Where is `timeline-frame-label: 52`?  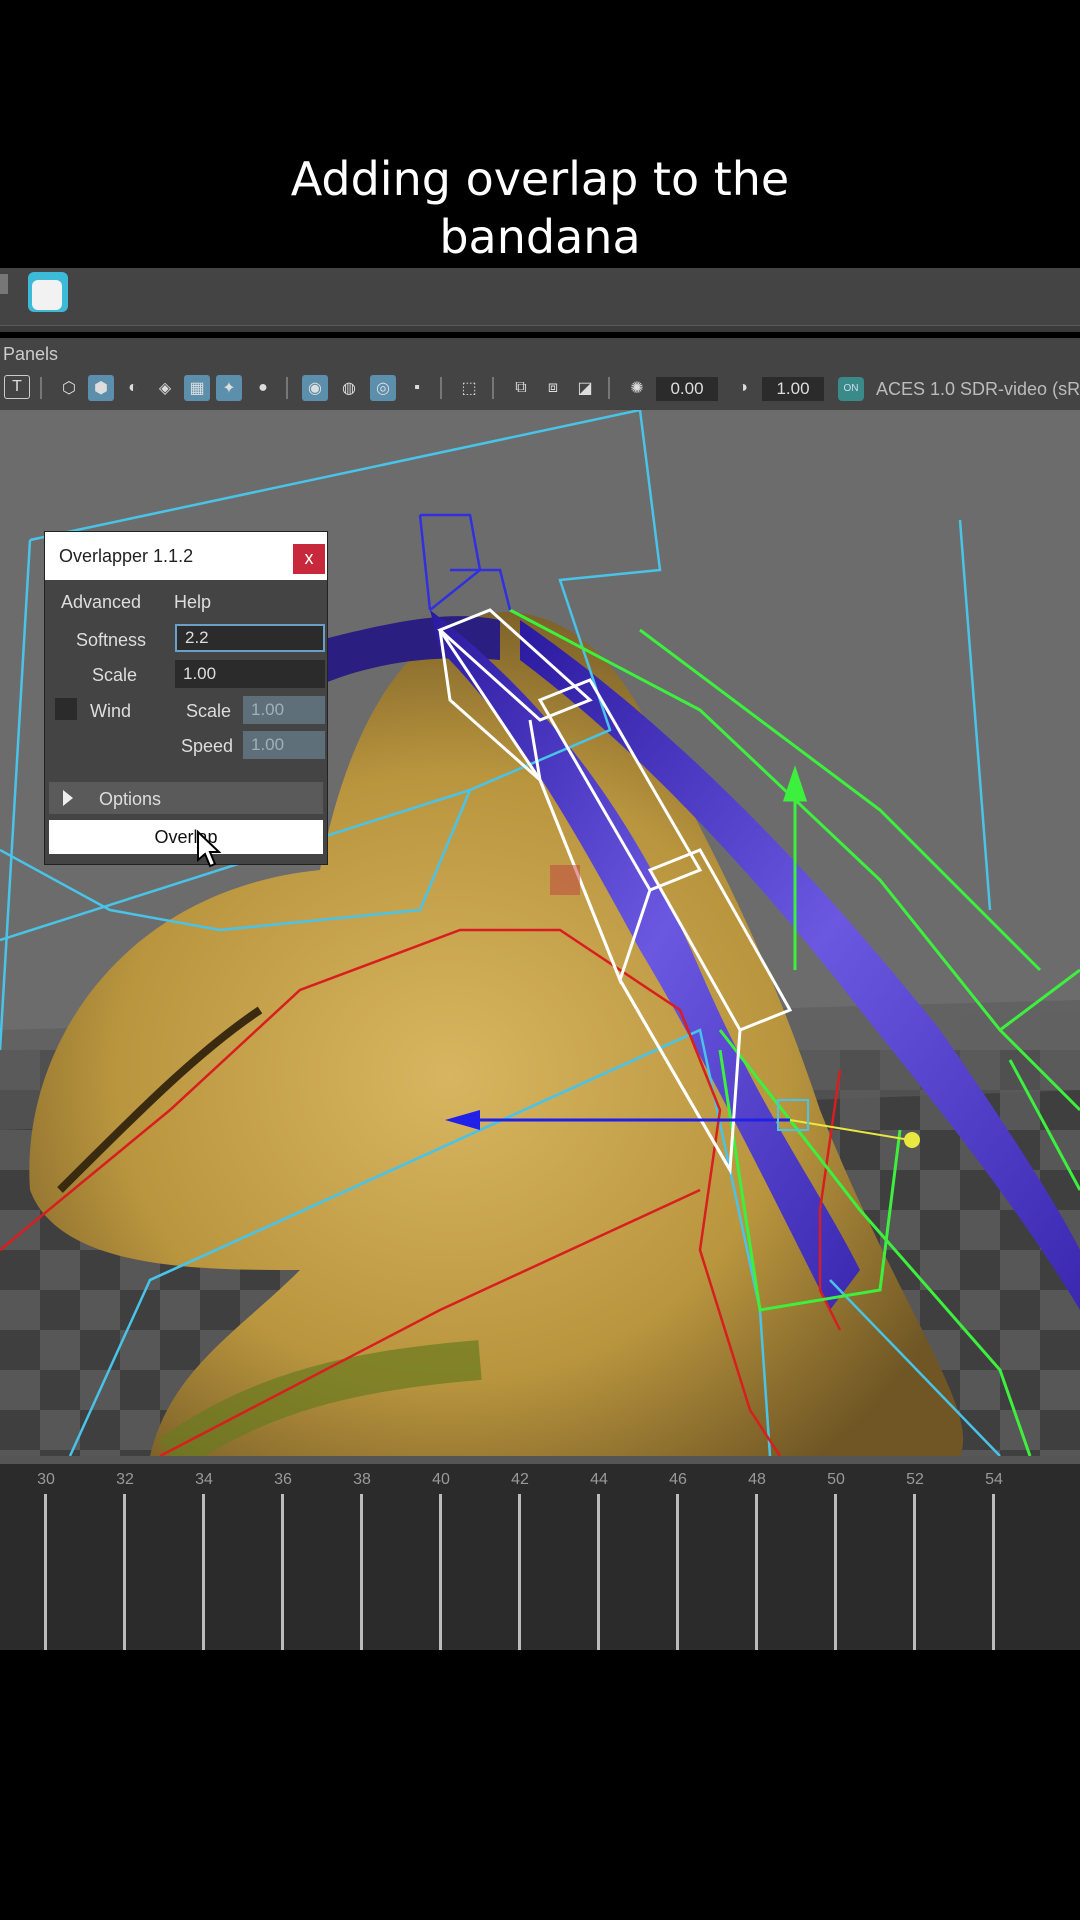 timeline-frame-label: 52 is located at coordinates (915, 1479).